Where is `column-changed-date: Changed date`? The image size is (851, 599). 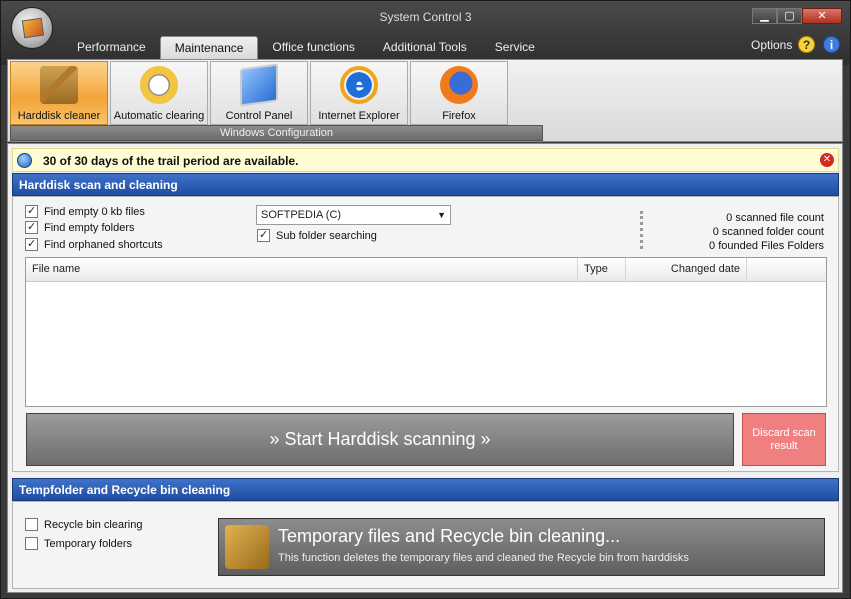
column-changed-date: Changed date is located at coordinates (686, 269).